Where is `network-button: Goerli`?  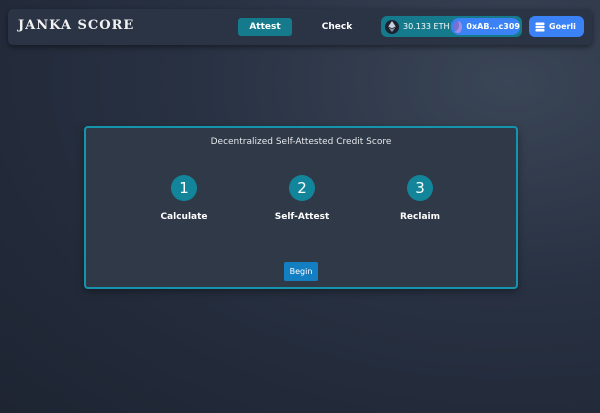
network-button: Goerli is located at coordinates (556, 26).